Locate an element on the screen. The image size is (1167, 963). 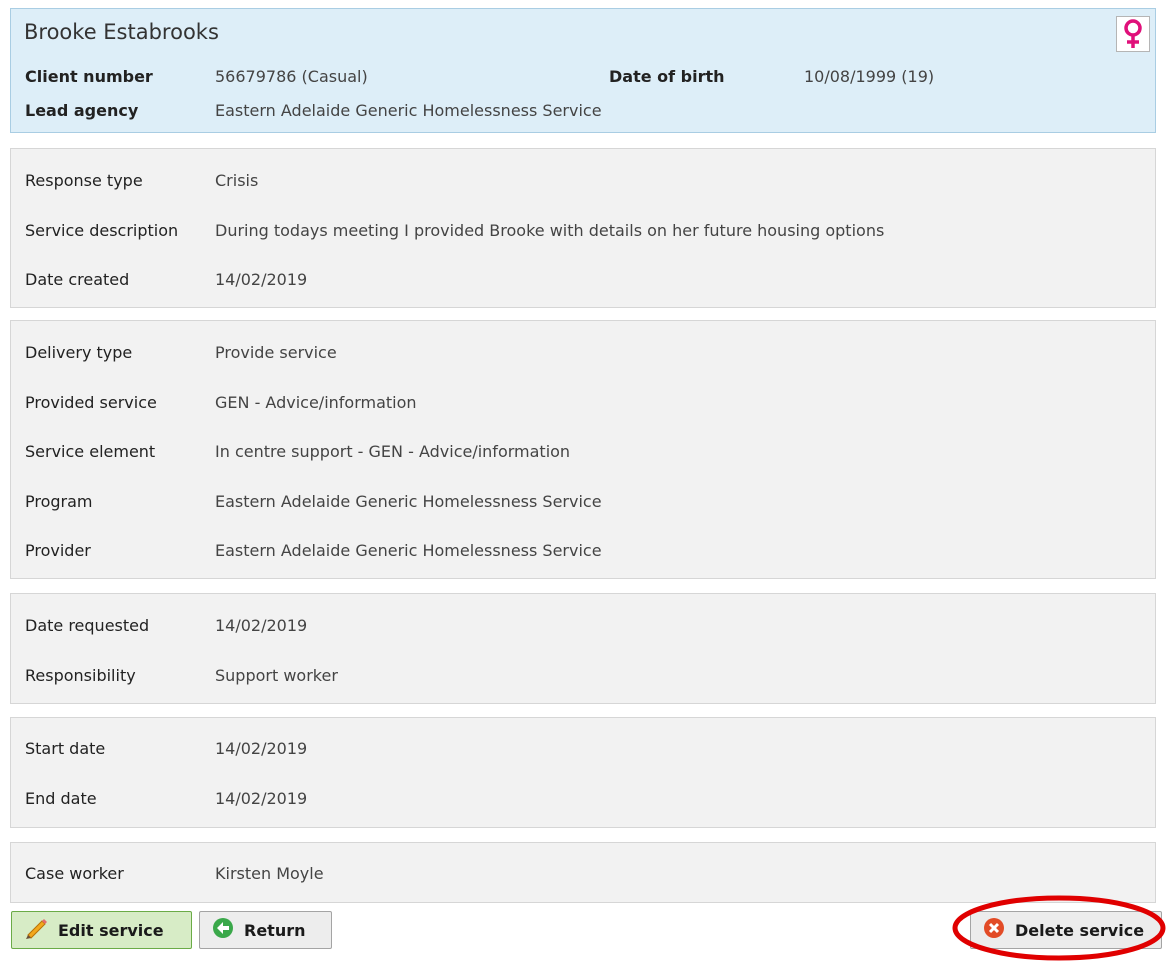
edit-service-label: Edit service is located at coordinates (111, 930).